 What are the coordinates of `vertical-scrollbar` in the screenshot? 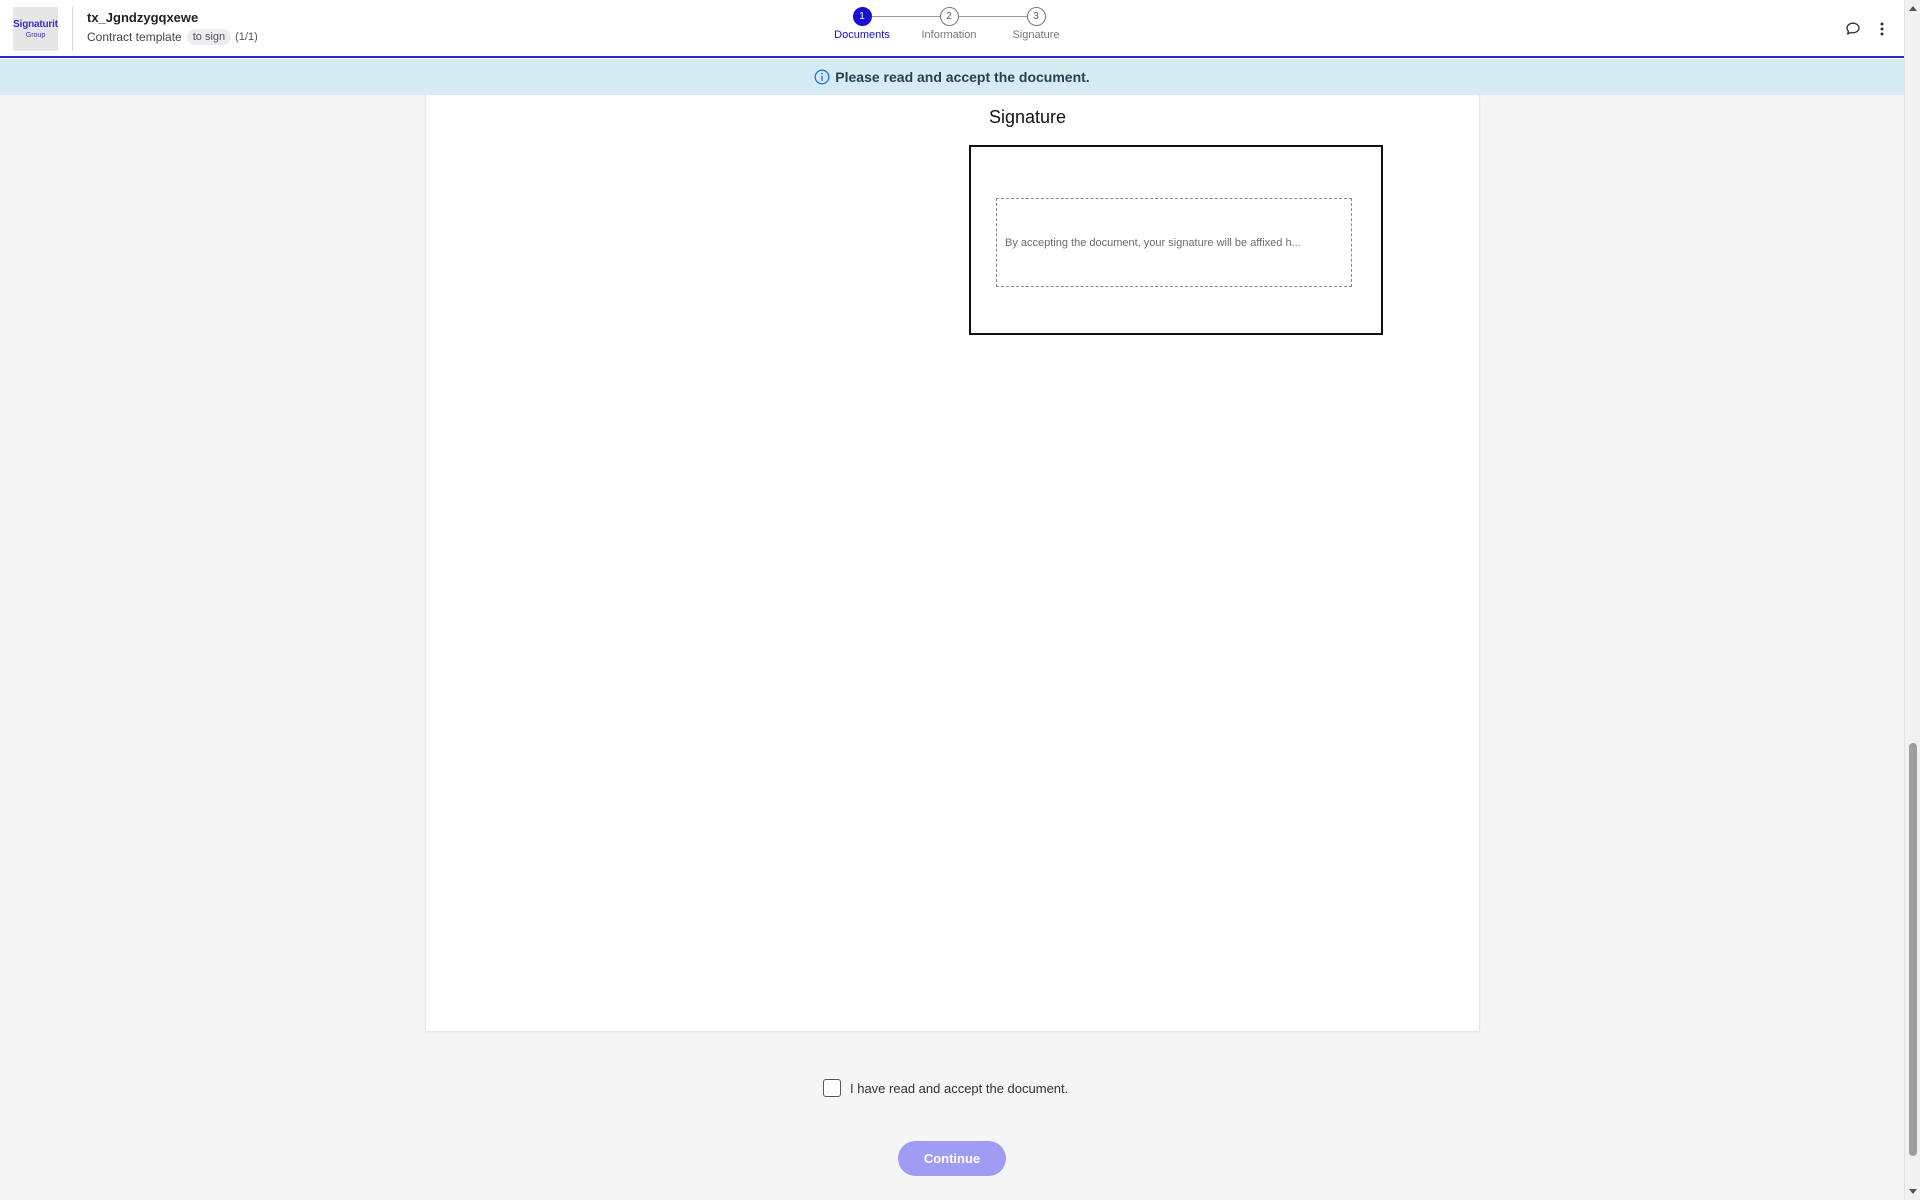 It's located at (1912, 600).